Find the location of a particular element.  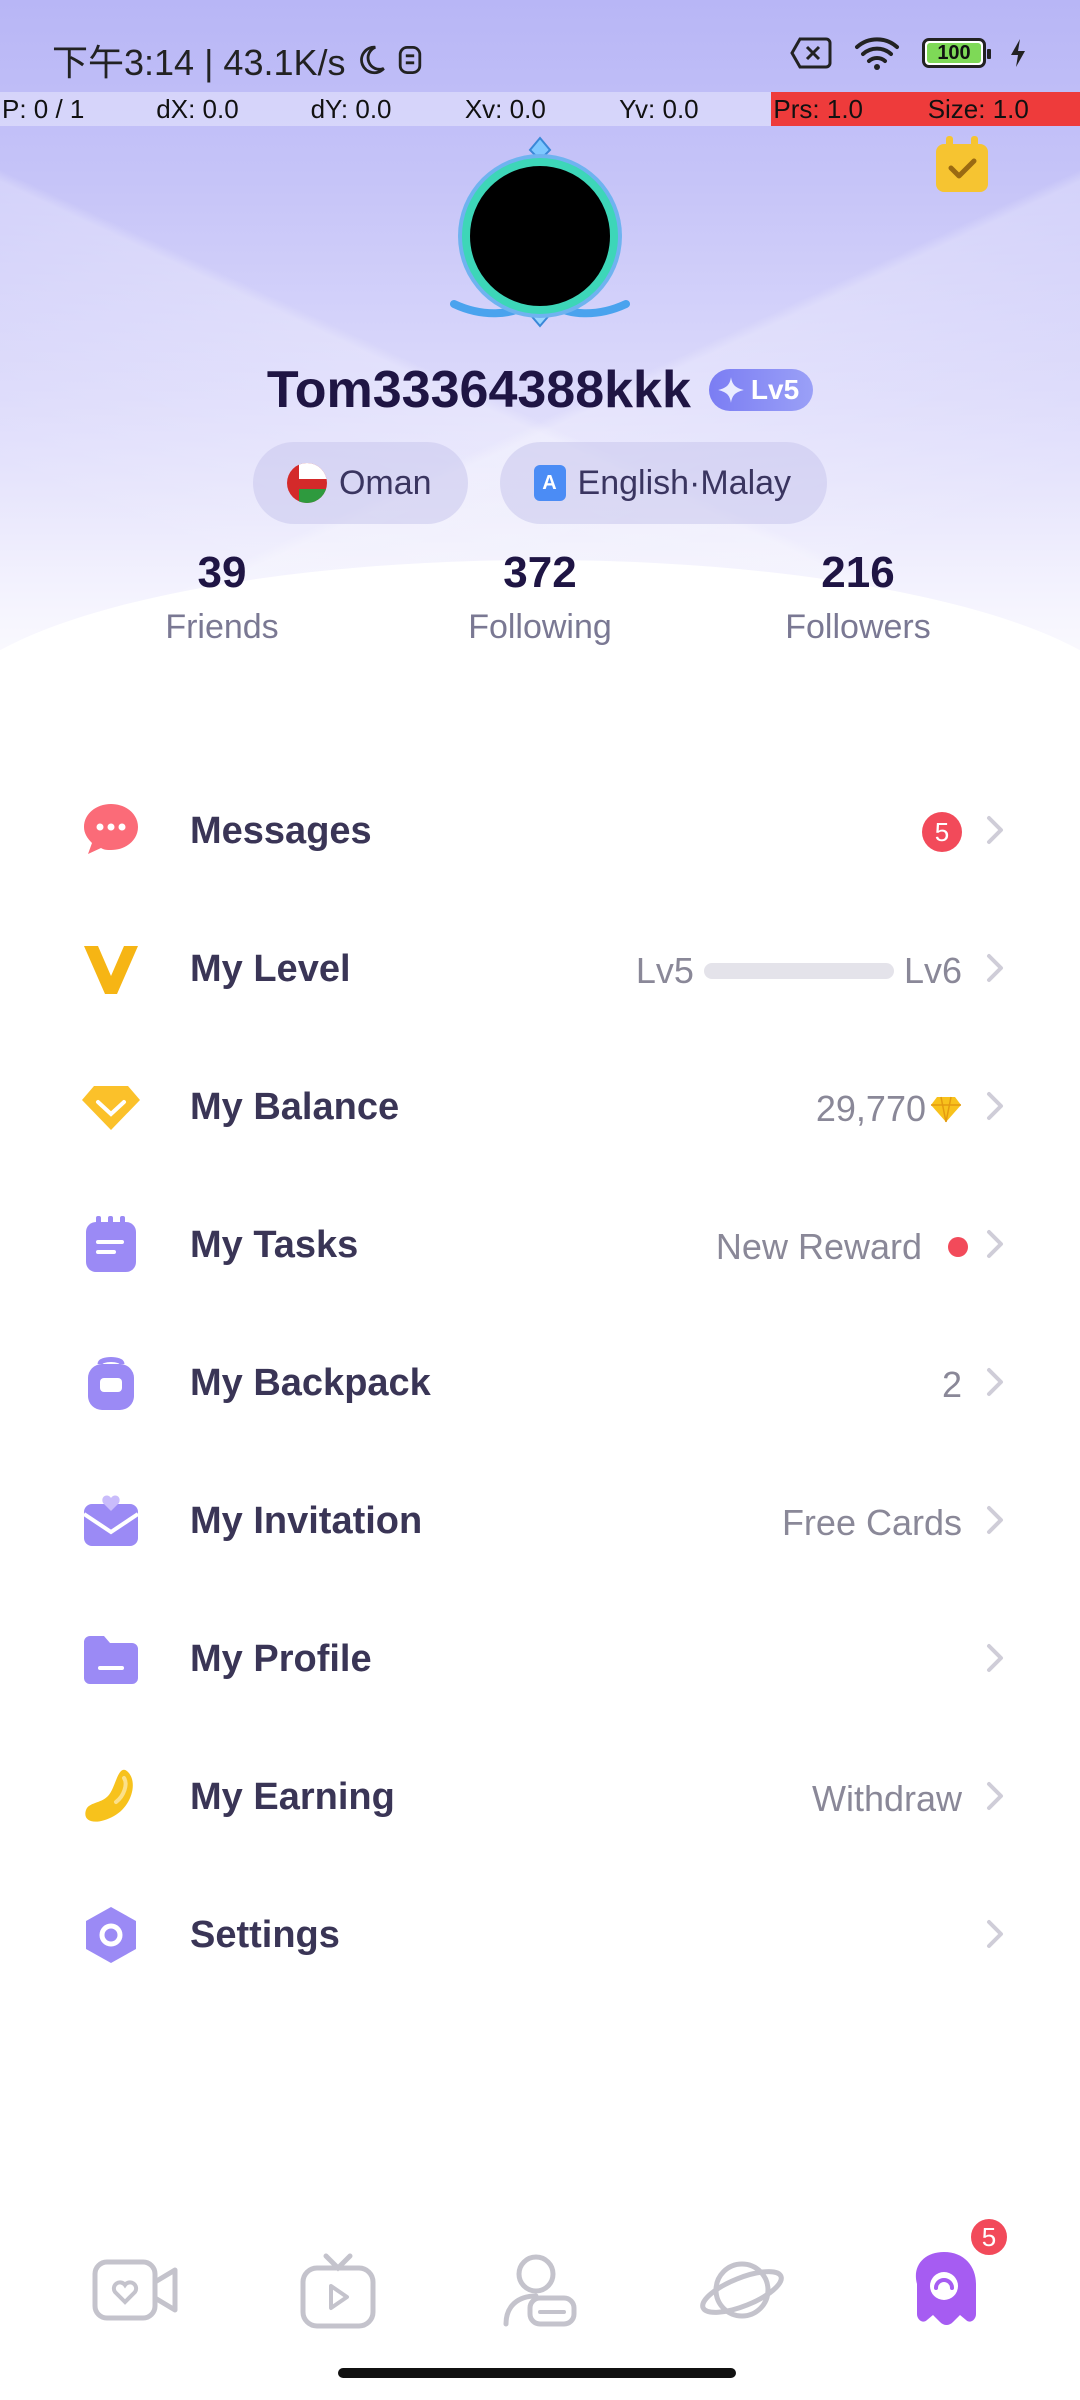

bottom-navigation is located at coordinates (540, 2285).